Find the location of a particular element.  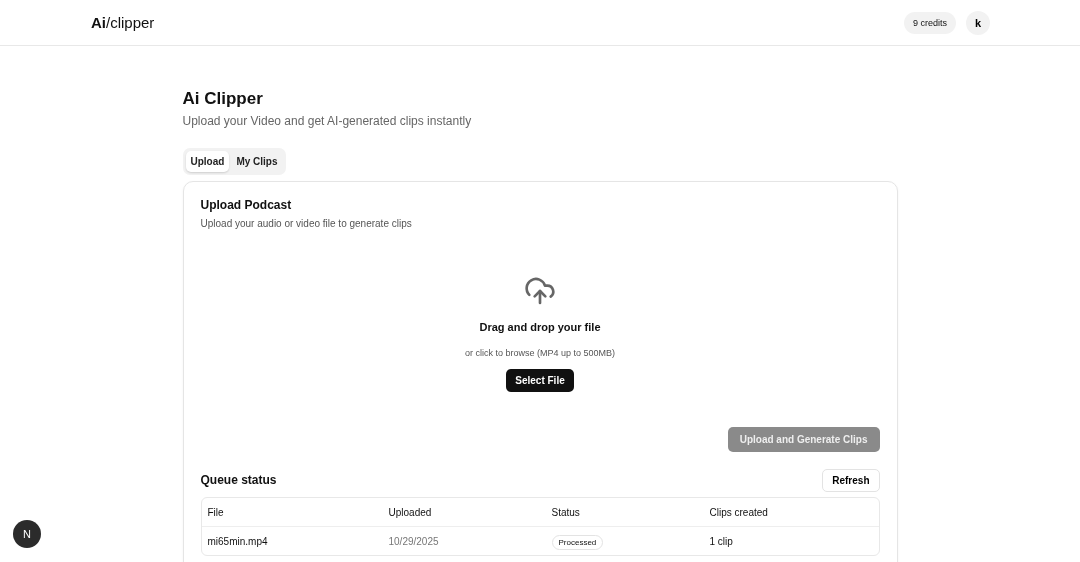

page-title: Ai Clipper is located at coordinates (223, 99).